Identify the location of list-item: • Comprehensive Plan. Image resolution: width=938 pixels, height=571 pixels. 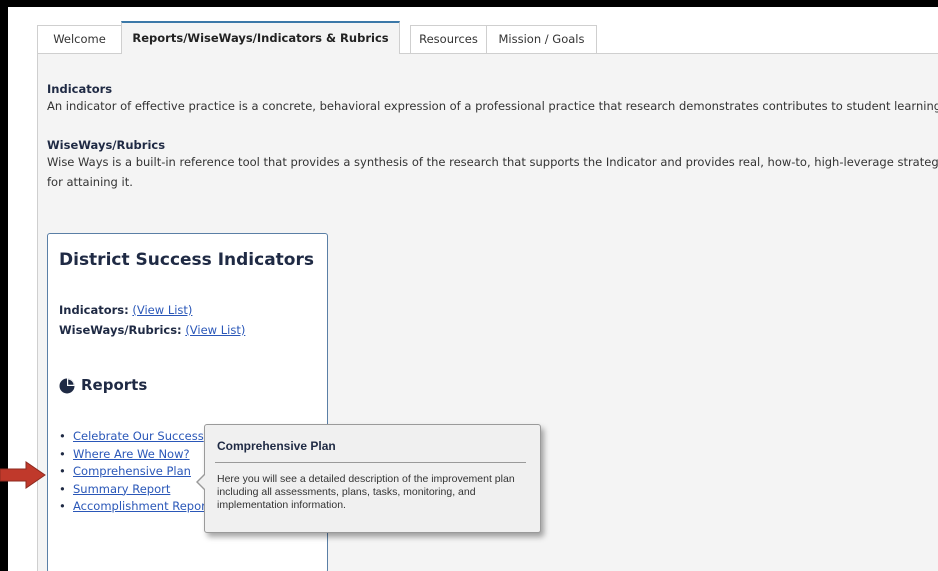
(125, 471).